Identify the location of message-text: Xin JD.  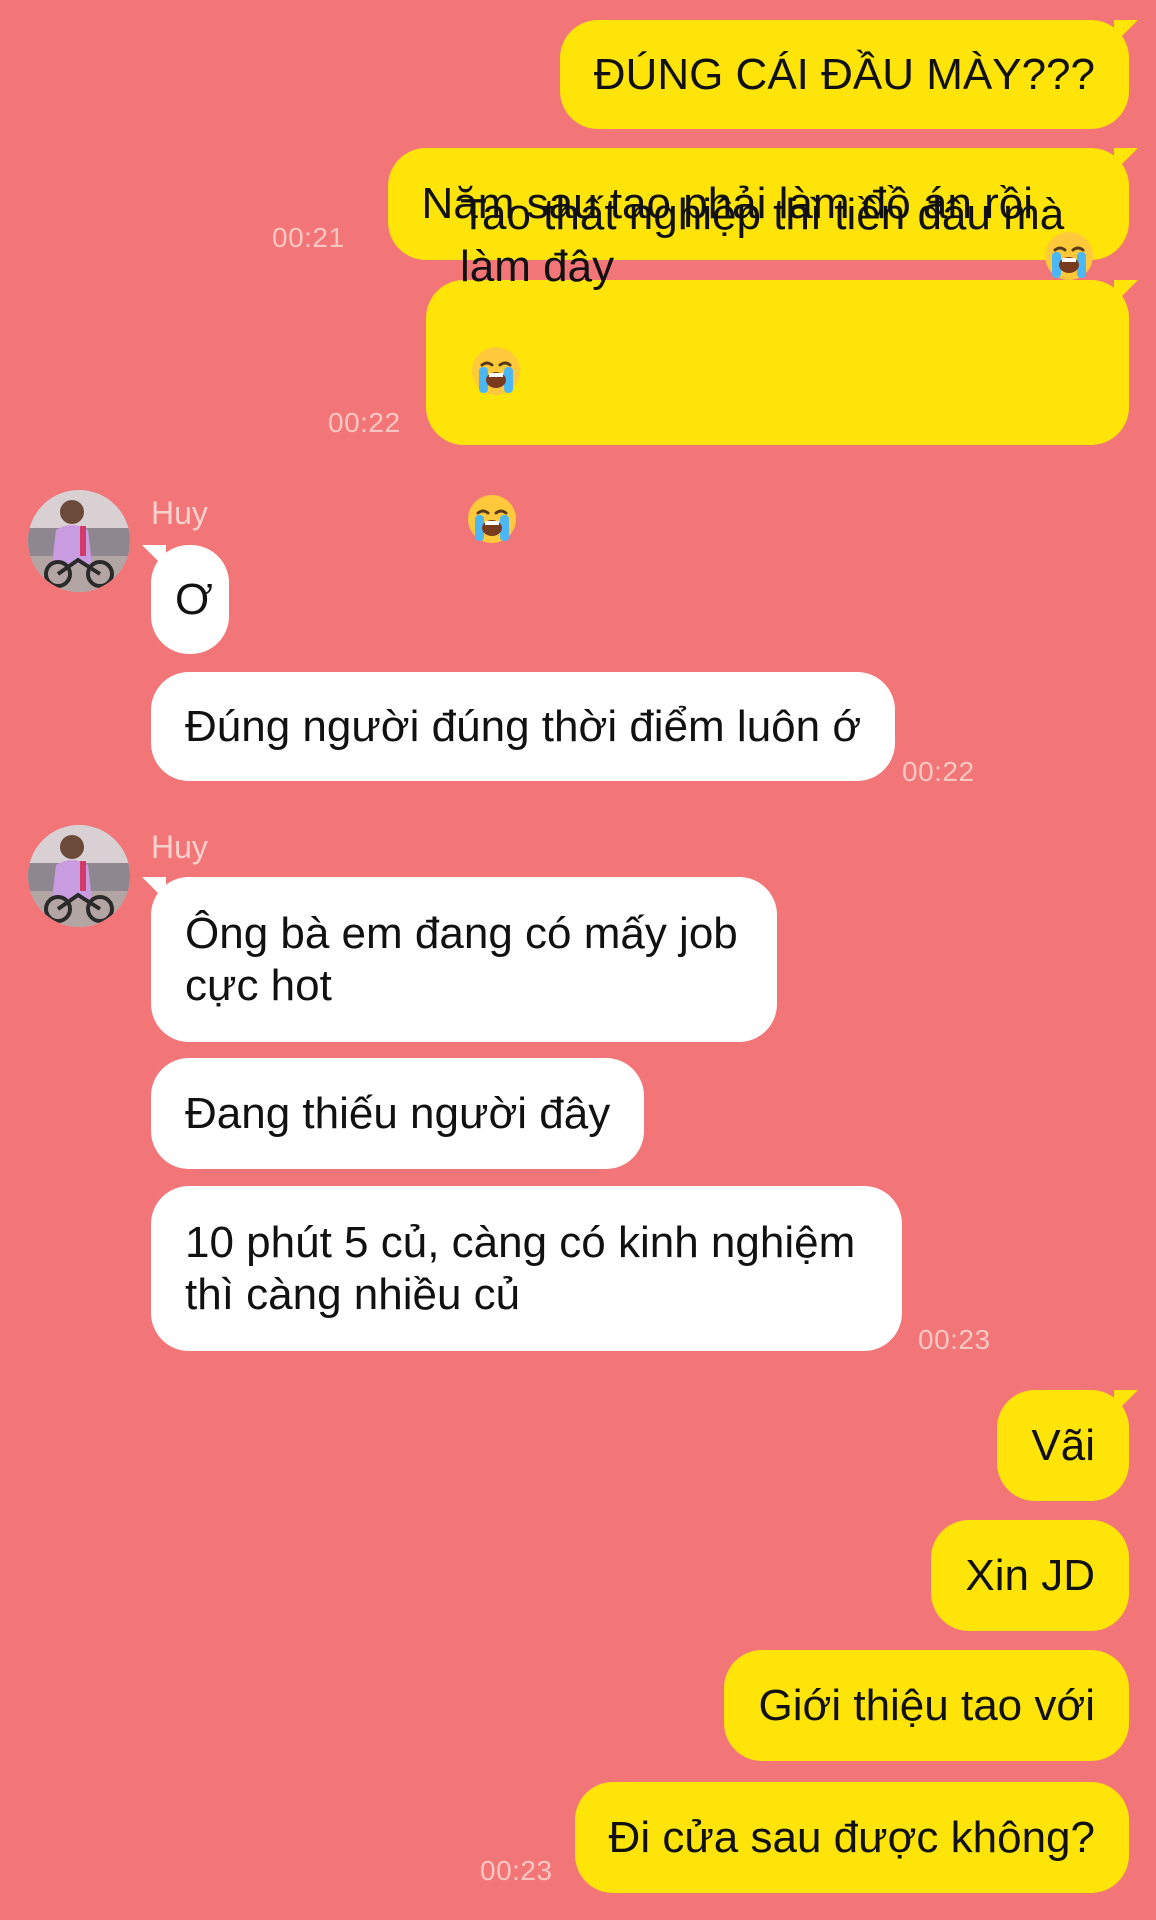
(1030, 1575).